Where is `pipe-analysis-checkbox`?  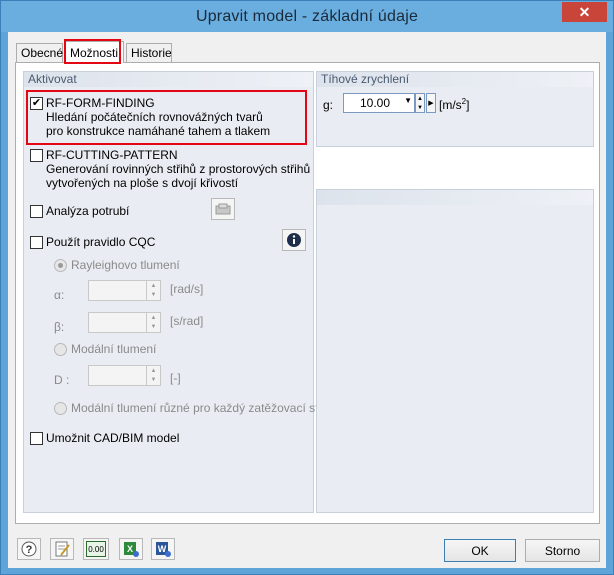
pipe-analysis-checkbox is located at coordinates (36, 211).